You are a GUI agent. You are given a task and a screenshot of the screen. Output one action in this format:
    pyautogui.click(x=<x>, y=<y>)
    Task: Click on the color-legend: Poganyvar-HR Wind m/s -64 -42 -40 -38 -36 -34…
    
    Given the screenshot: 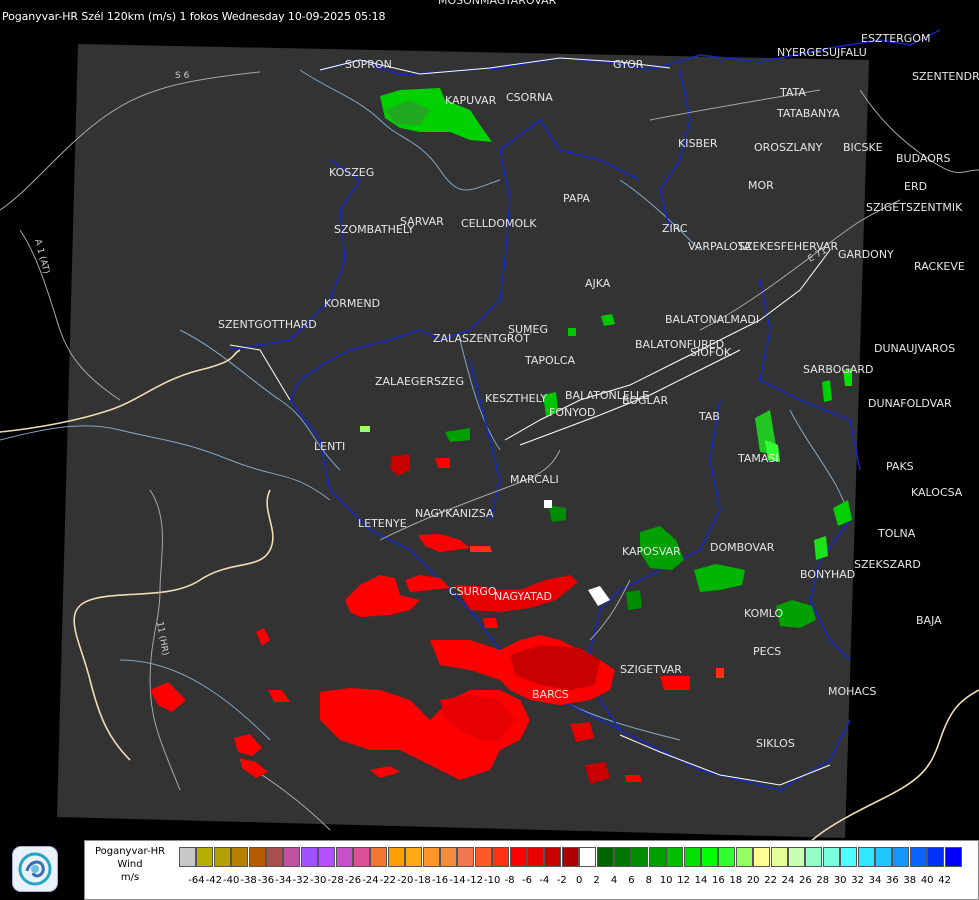 What is the action you would take?
    pyautogui.click(x=531, y=870)
    